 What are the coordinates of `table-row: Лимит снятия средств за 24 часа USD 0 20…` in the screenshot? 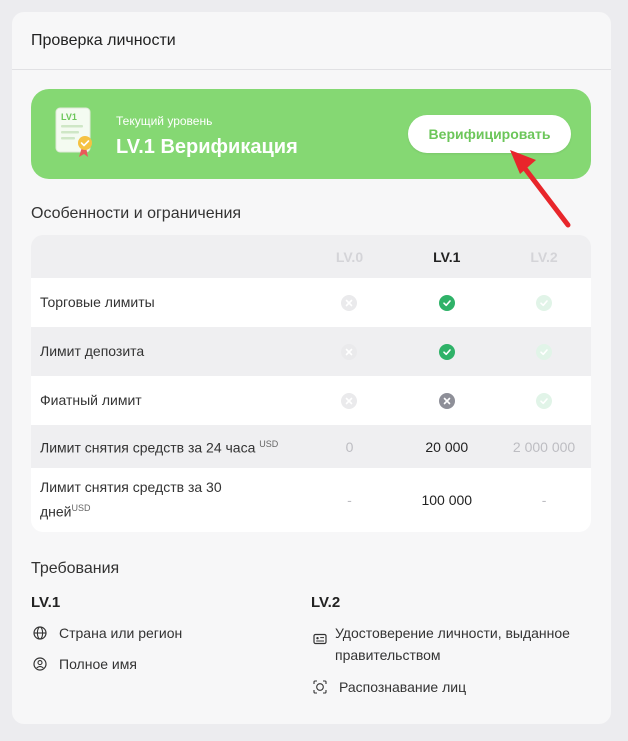 It's located at (311, 446).